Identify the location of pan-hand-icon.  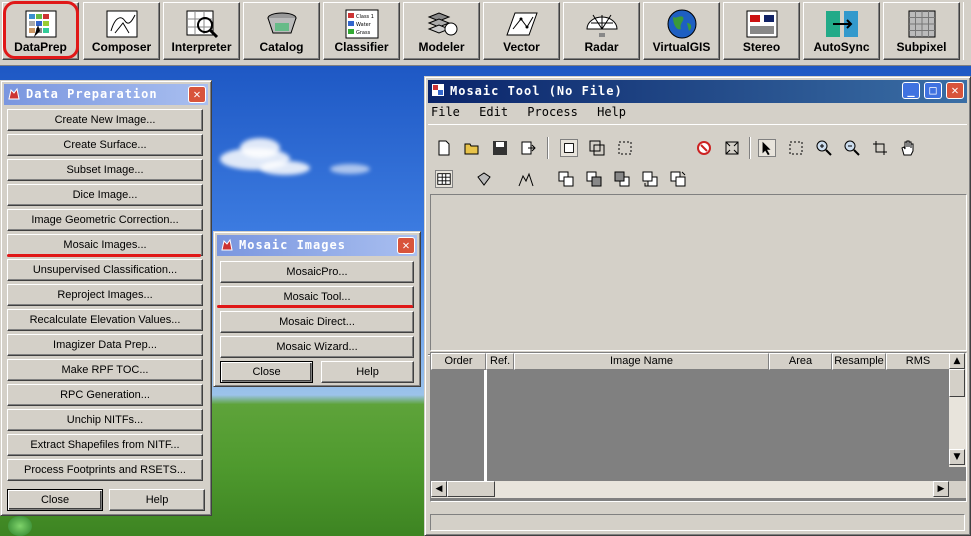
(908, 148).